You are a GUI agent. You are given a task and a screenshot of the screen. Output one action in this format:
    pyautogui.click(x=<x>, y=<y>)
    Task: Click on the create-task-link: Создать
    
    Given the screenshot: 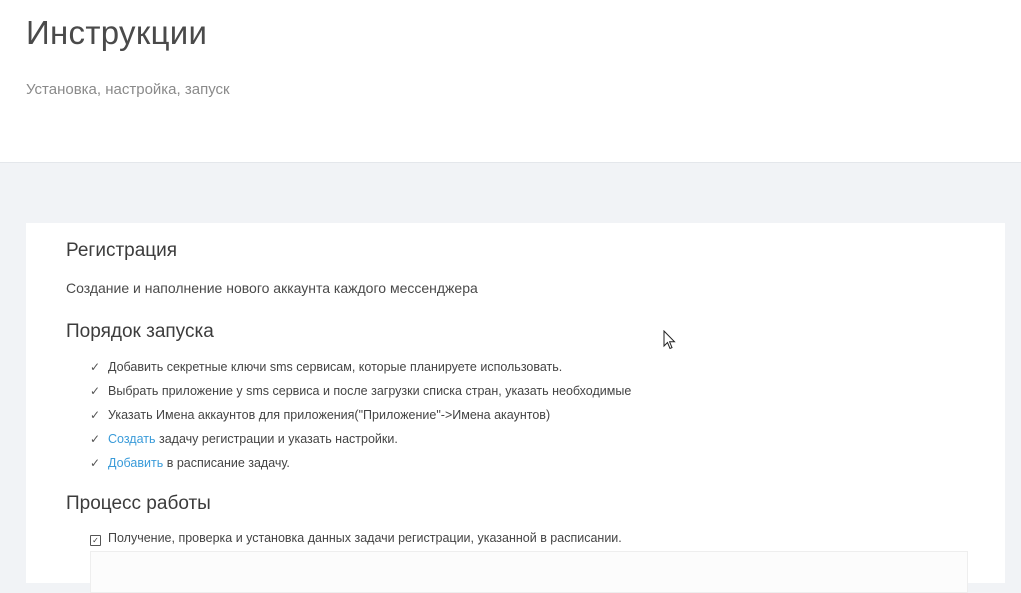 What is the action you would take?
    pyautogui.click(x=132, y=439)
    